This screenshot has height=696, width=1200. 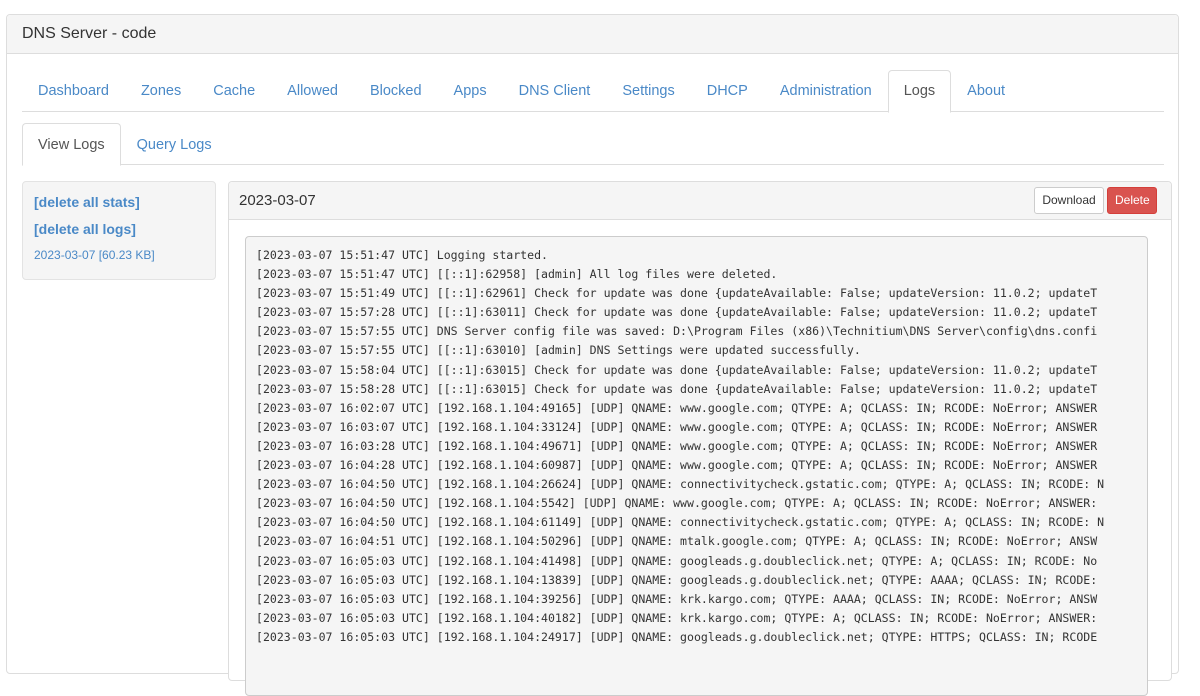 What do you see at coordinates (1132, 200) in the screenshot?
I see `delete-button: Delete` at bounding box center [1132, 200].